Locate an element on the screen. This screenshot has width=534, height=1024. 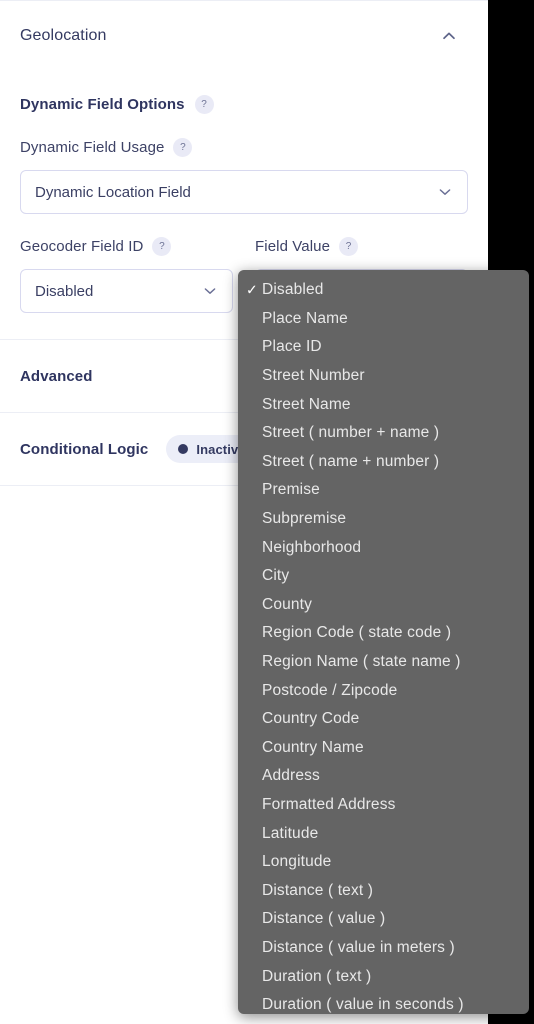
dropdown-option: Duration ( text ) is located at coordinates (383, 976).